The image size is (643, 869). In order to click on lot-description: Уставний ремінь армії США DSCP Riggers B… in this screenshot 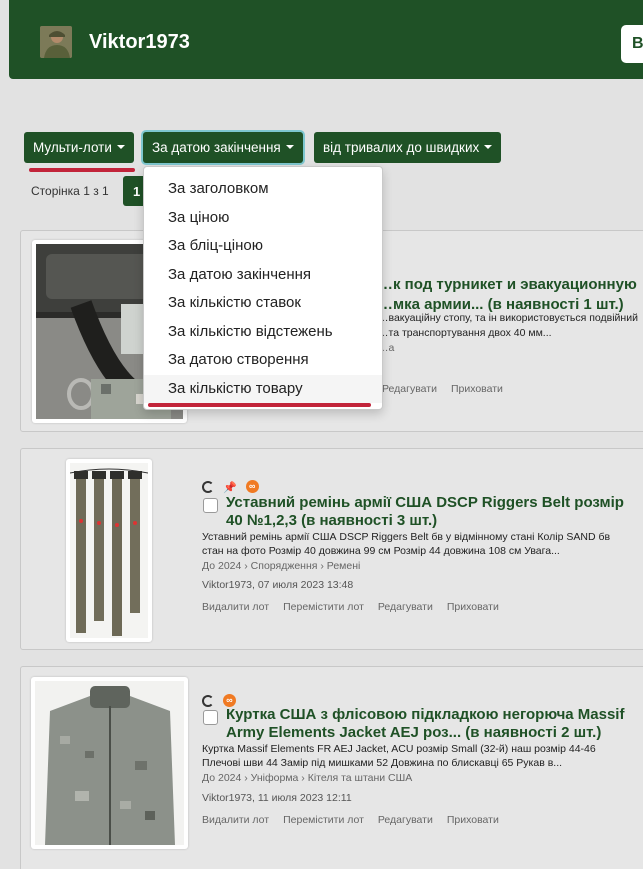, I will do `click(406, 537)`.